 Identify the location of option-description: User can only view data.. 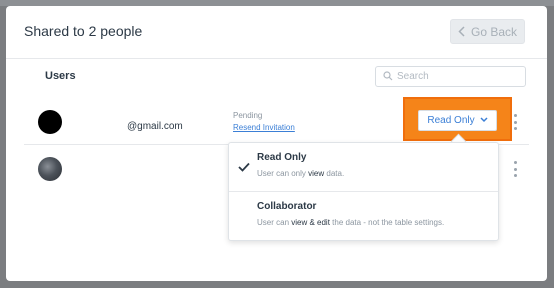
(301, 173).